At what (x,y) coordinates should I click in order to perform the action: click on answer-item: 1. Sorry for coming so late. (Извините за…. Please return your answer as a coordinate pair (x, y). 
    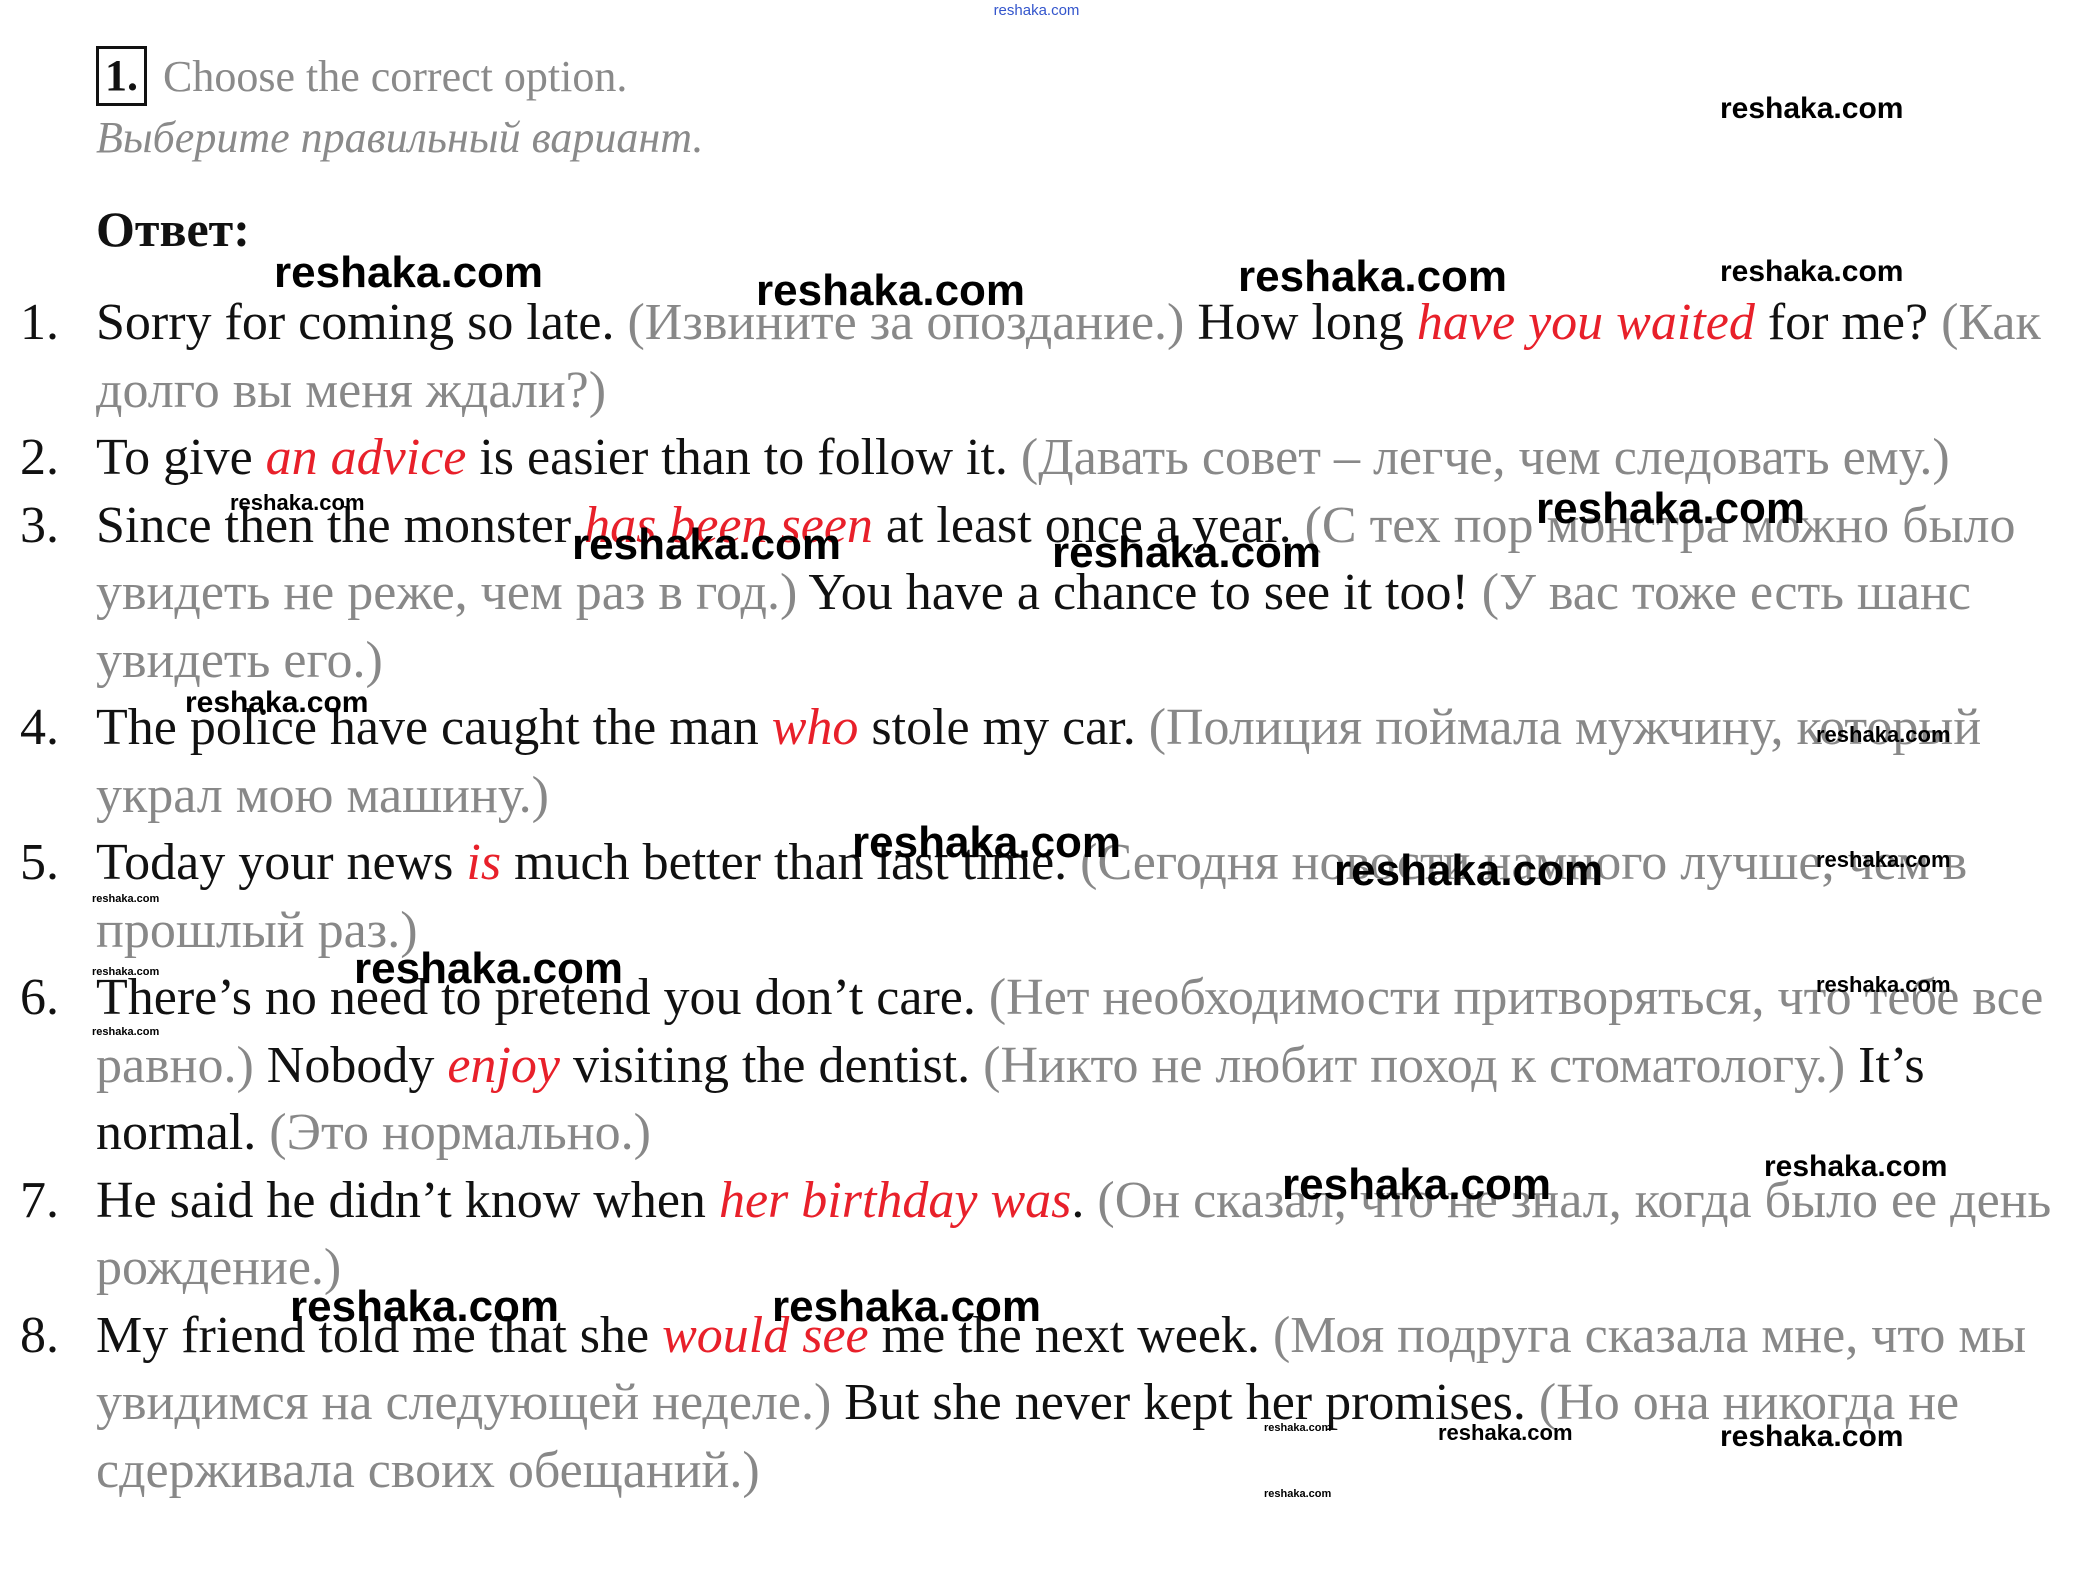
    Looking at the image, I should click on (1038, 356).